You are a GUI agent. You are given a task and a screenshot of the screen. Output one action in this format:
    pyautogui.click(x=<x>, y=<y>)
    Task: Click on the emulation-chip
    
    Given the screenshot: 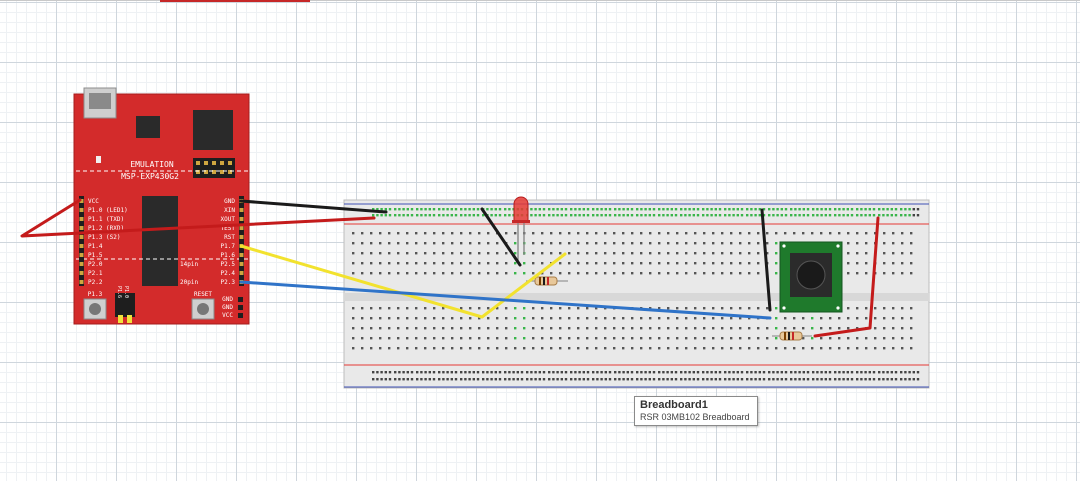 What is the action you would take?
    pyautogui.click(x=213, y=130)
    